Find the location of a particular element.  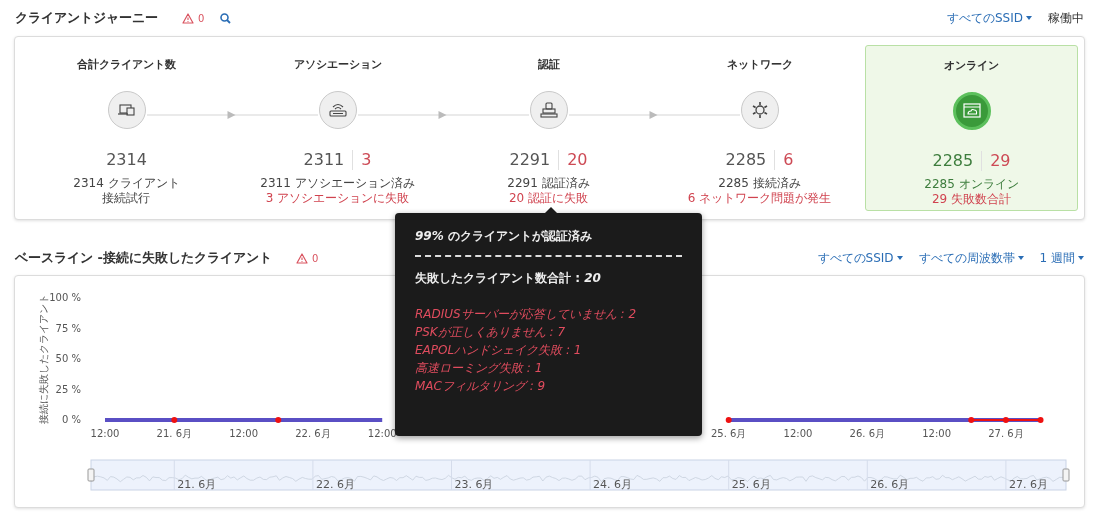

client-count: 2311 is located at coordinates (324, 160).